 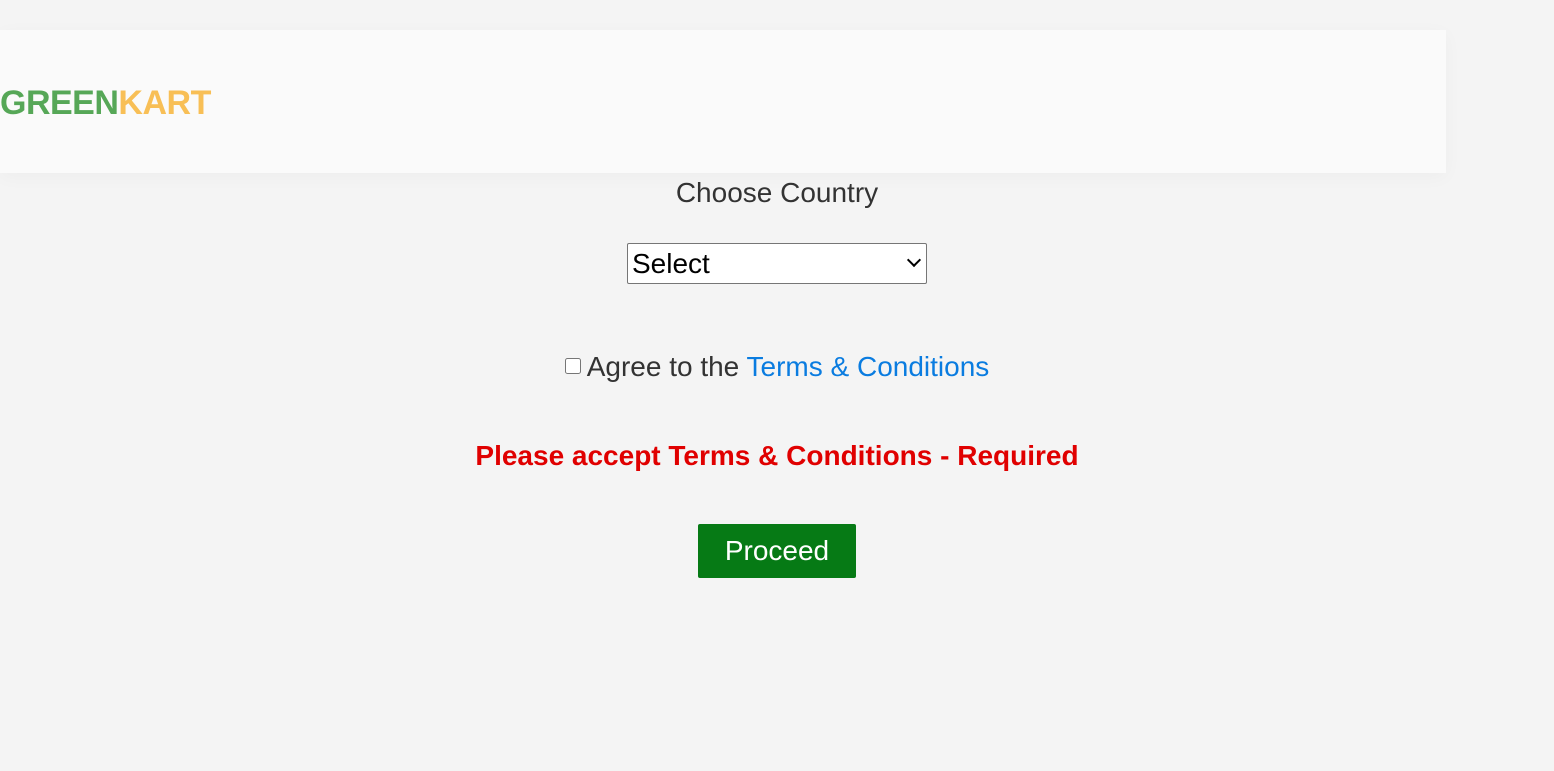 What do you see at coordinates (59, 103) in the screenshot?
I see `logo-green-text: GREEN` at bounding box center [59, 103].